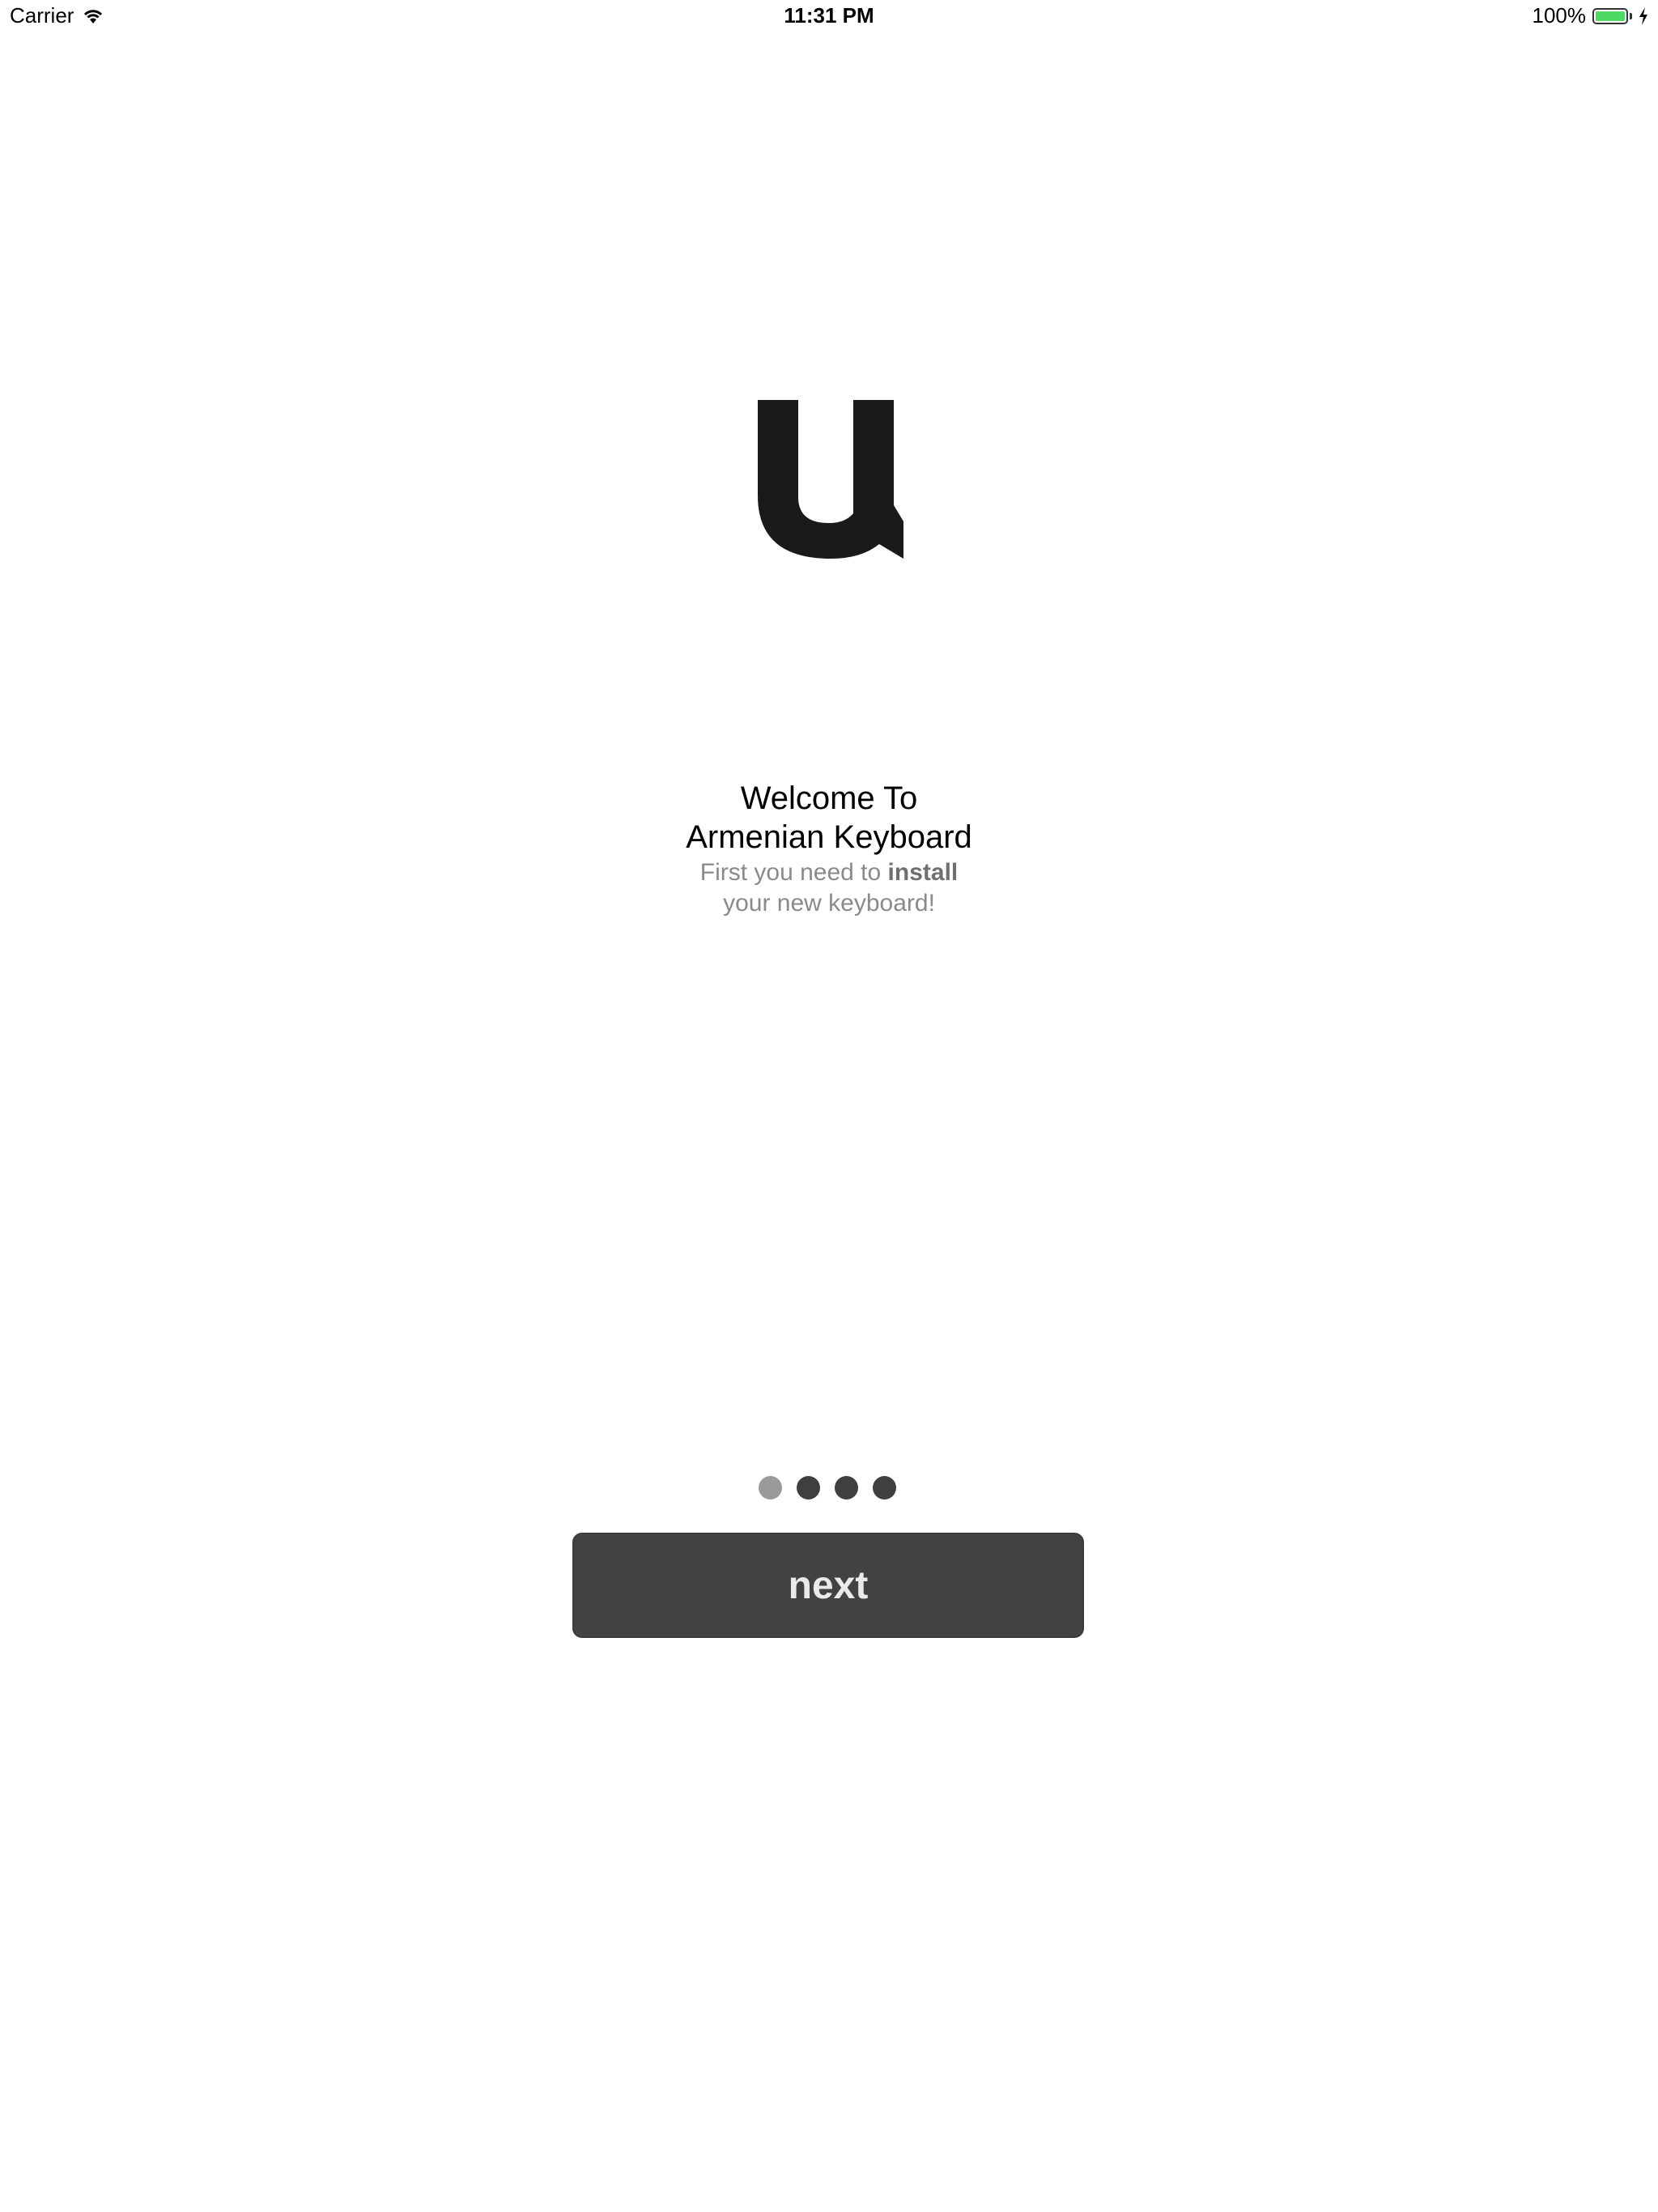 This screenshot has width=1658, height=2212. Describe the element at coordinates (793, 873) in the screenshot. I see `subtitle-prefix: First you need to` at that location.